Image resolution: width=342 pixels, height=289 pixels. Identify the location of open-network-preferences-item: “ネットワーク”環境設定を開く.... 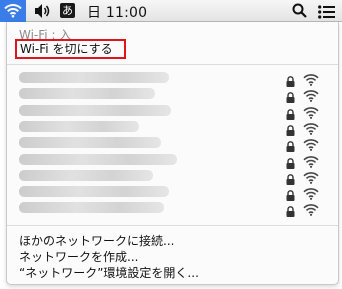
(109, 272).